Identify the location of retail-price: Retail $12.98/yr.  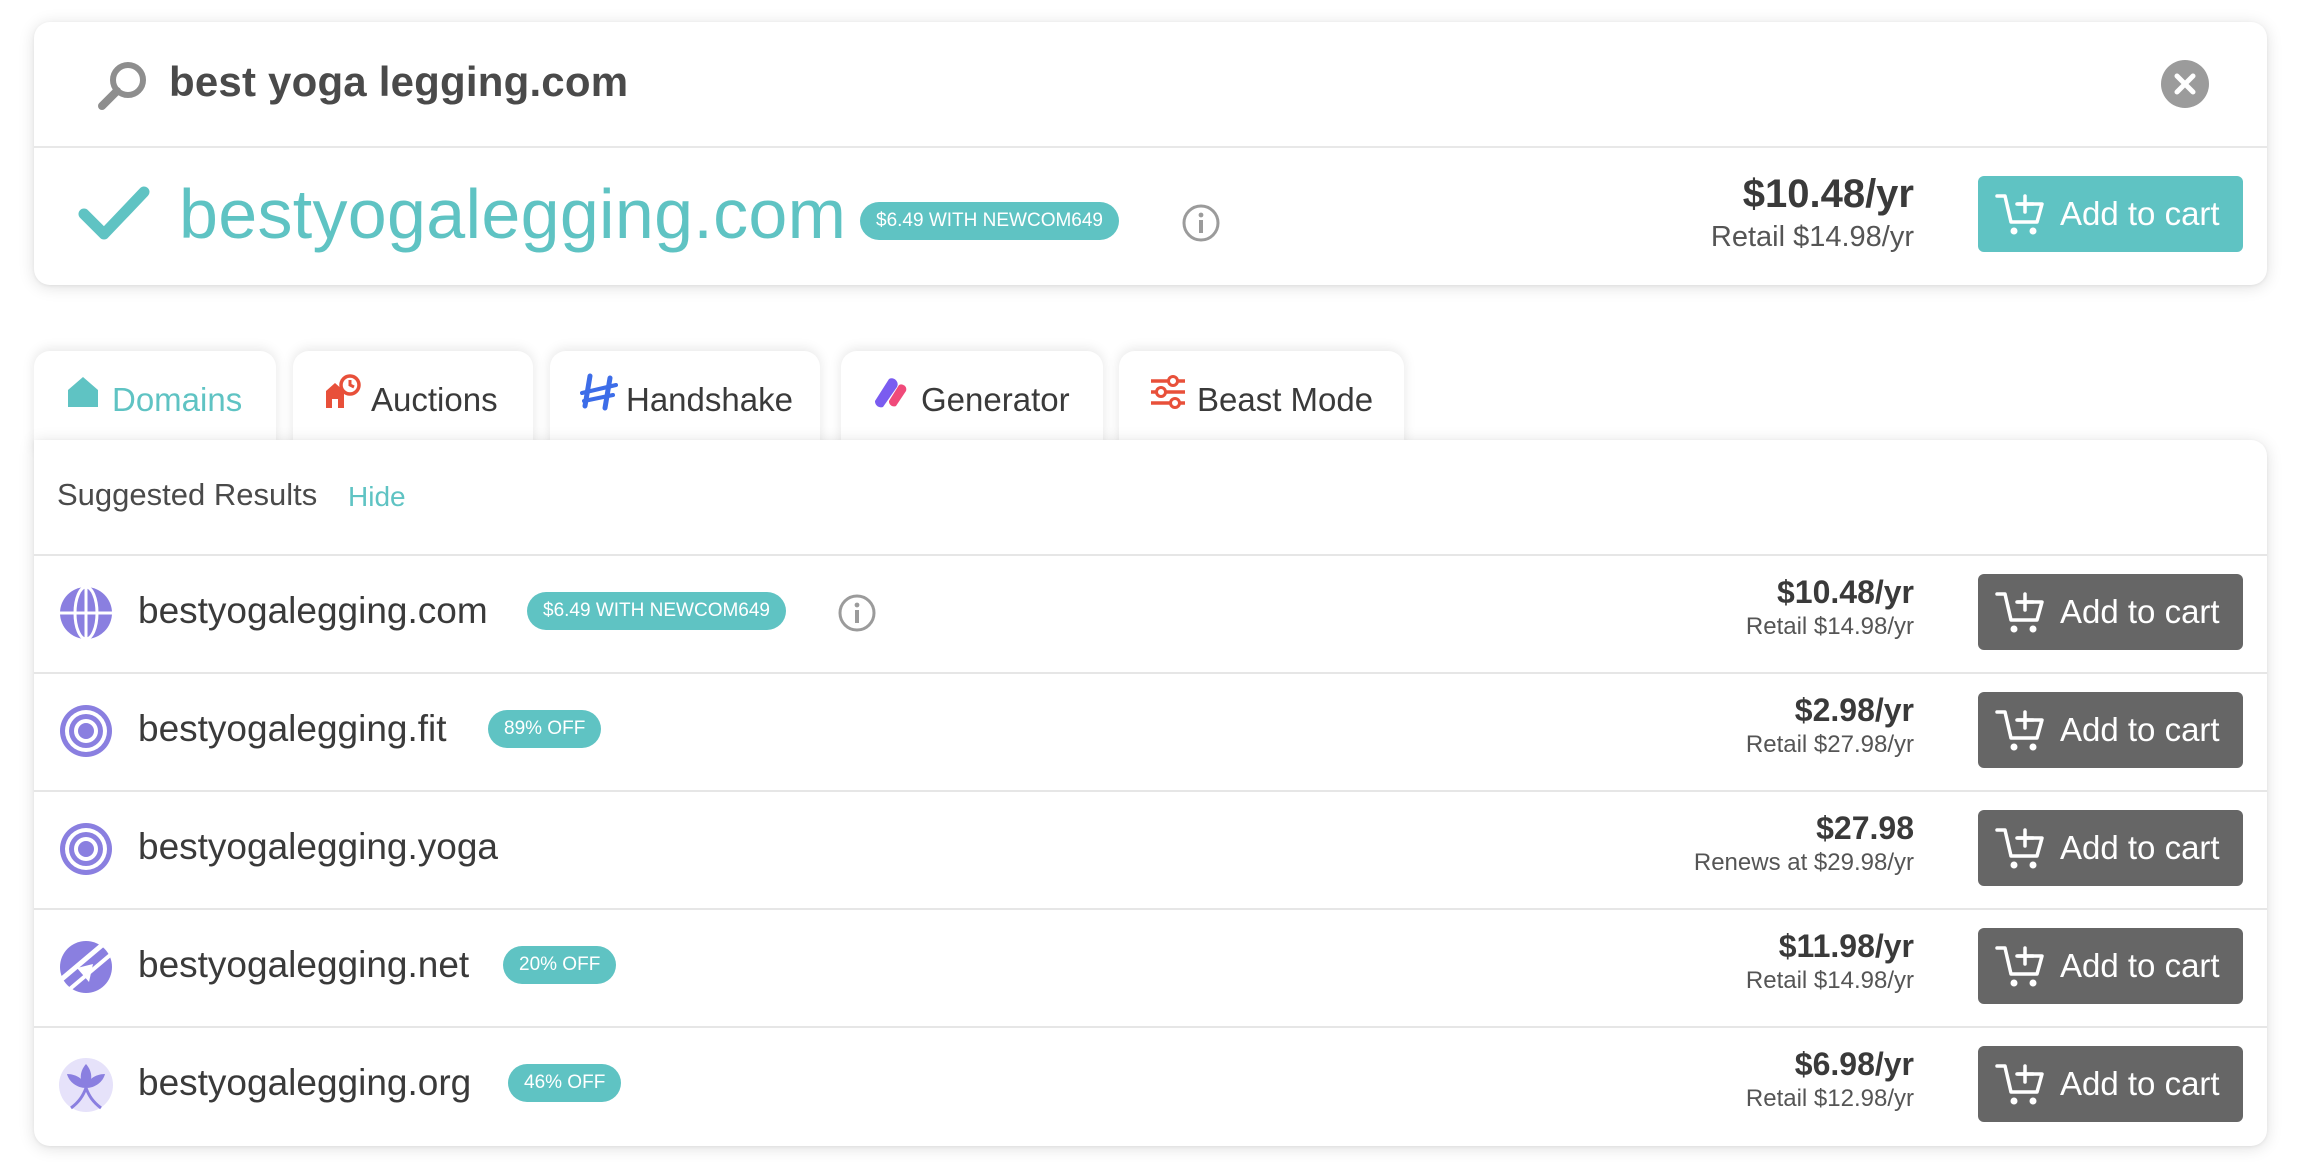
(1829, 1098).